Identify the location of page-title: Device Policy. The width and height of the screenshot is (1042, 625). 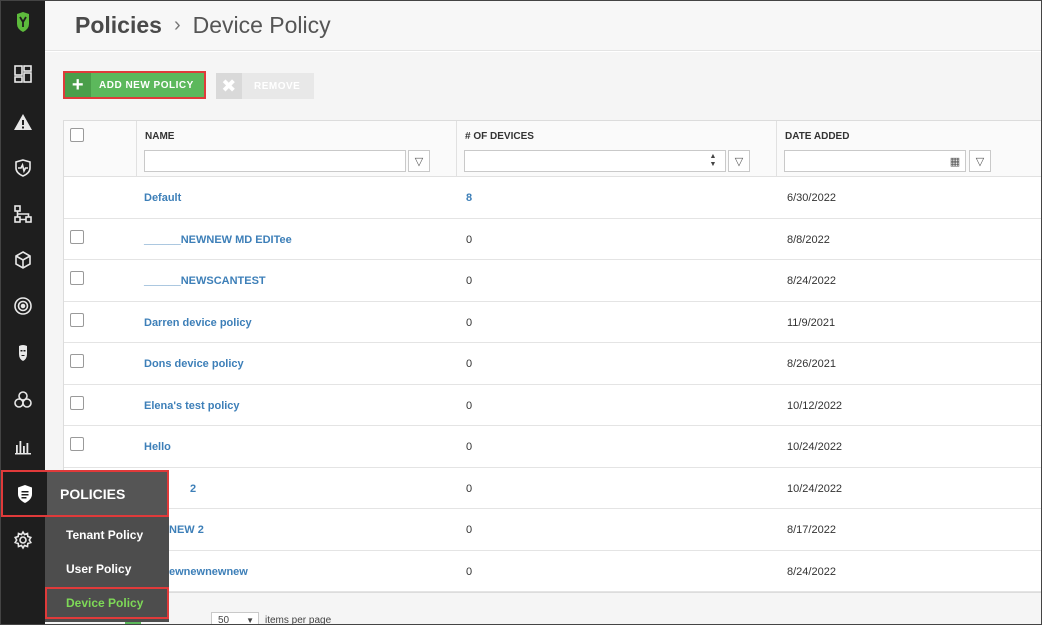
(261, 25).